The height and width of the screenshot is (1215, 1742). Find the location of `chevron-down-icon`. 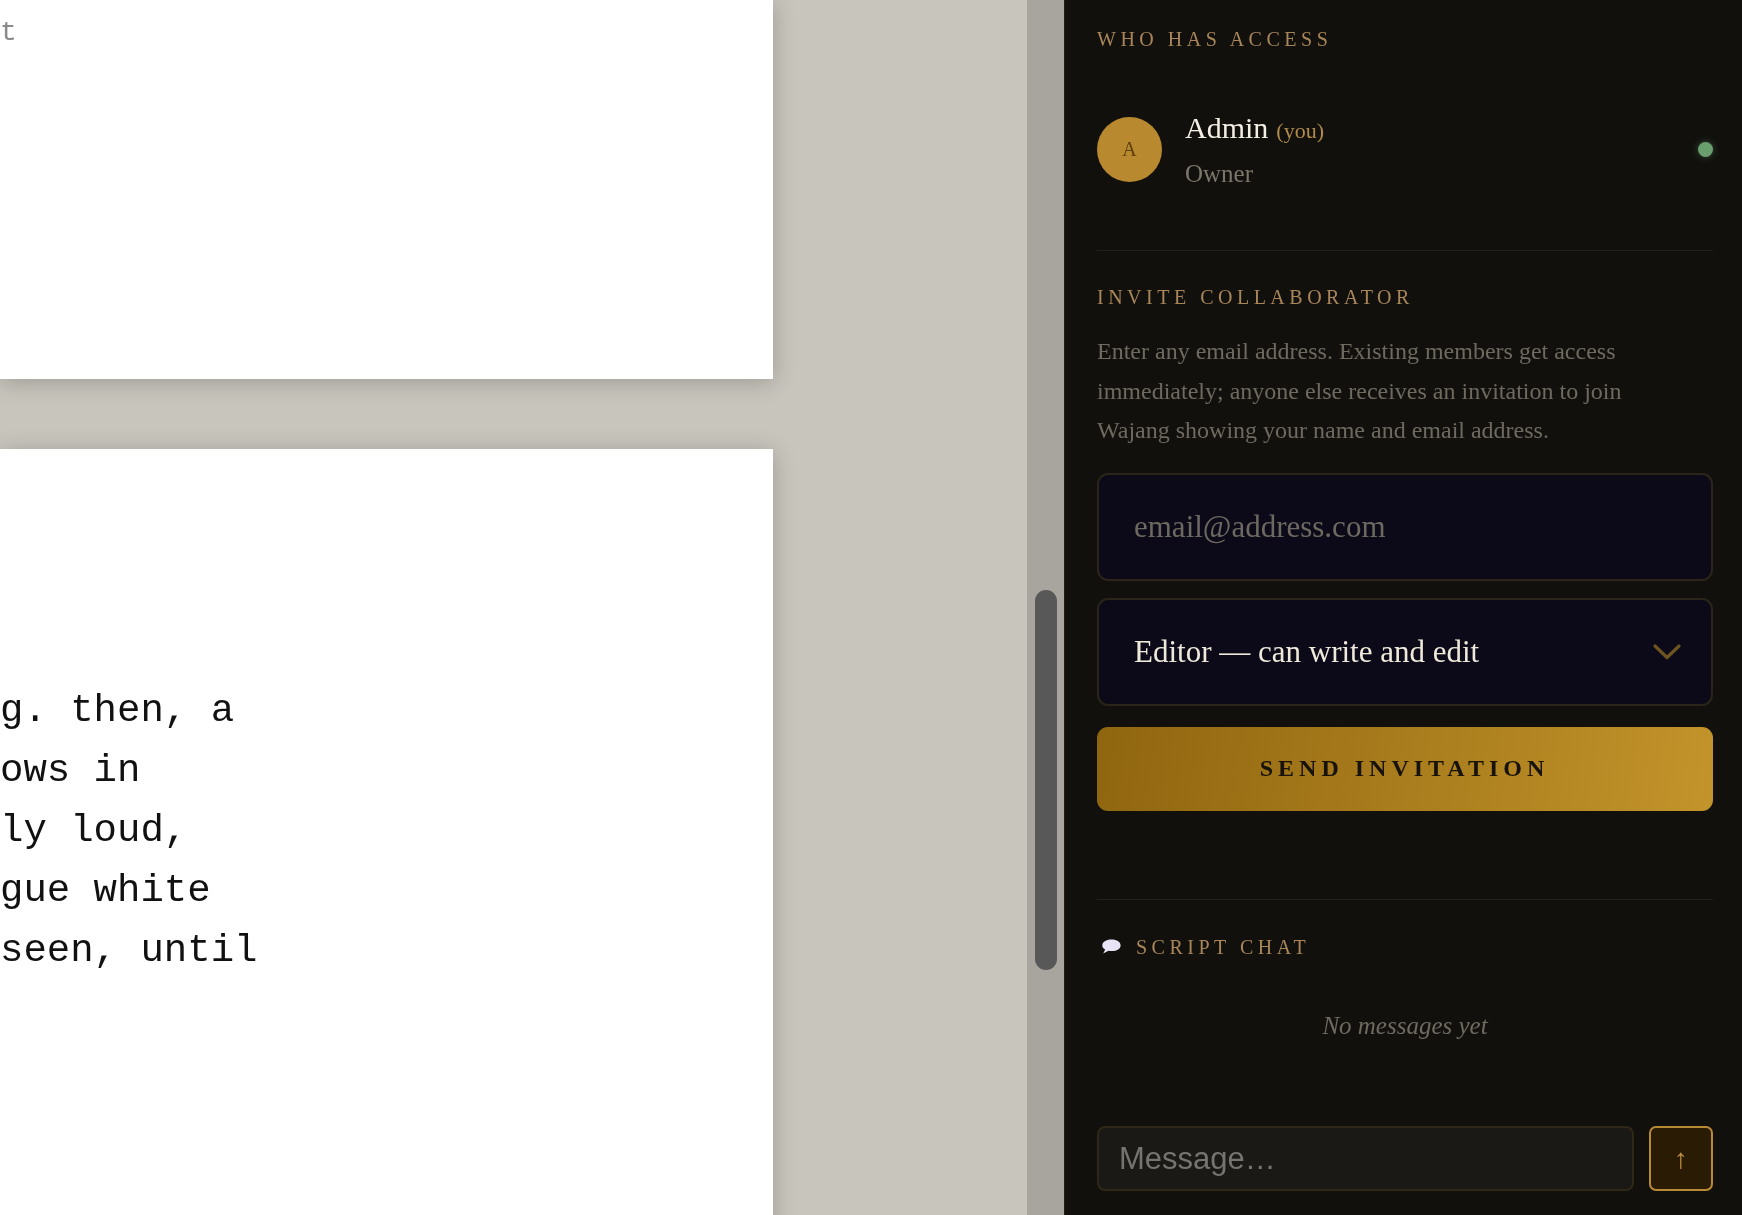

chevron-down-icon is located at coordinates (1667, 651).